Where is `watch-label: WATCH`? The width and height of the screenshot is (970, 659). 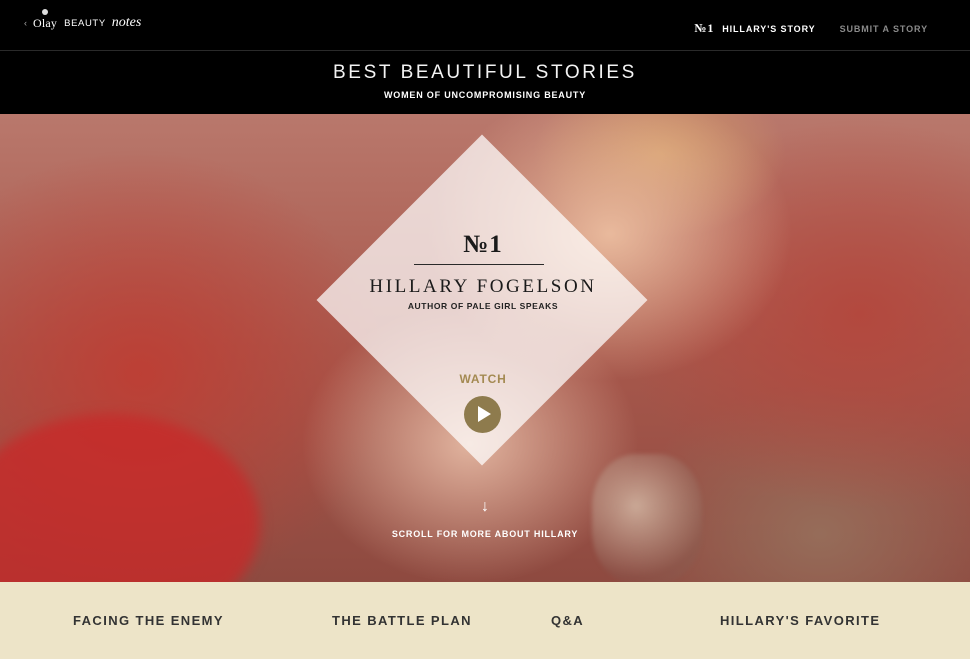
watch-label: WATCH is located at coordinates (483, 379).